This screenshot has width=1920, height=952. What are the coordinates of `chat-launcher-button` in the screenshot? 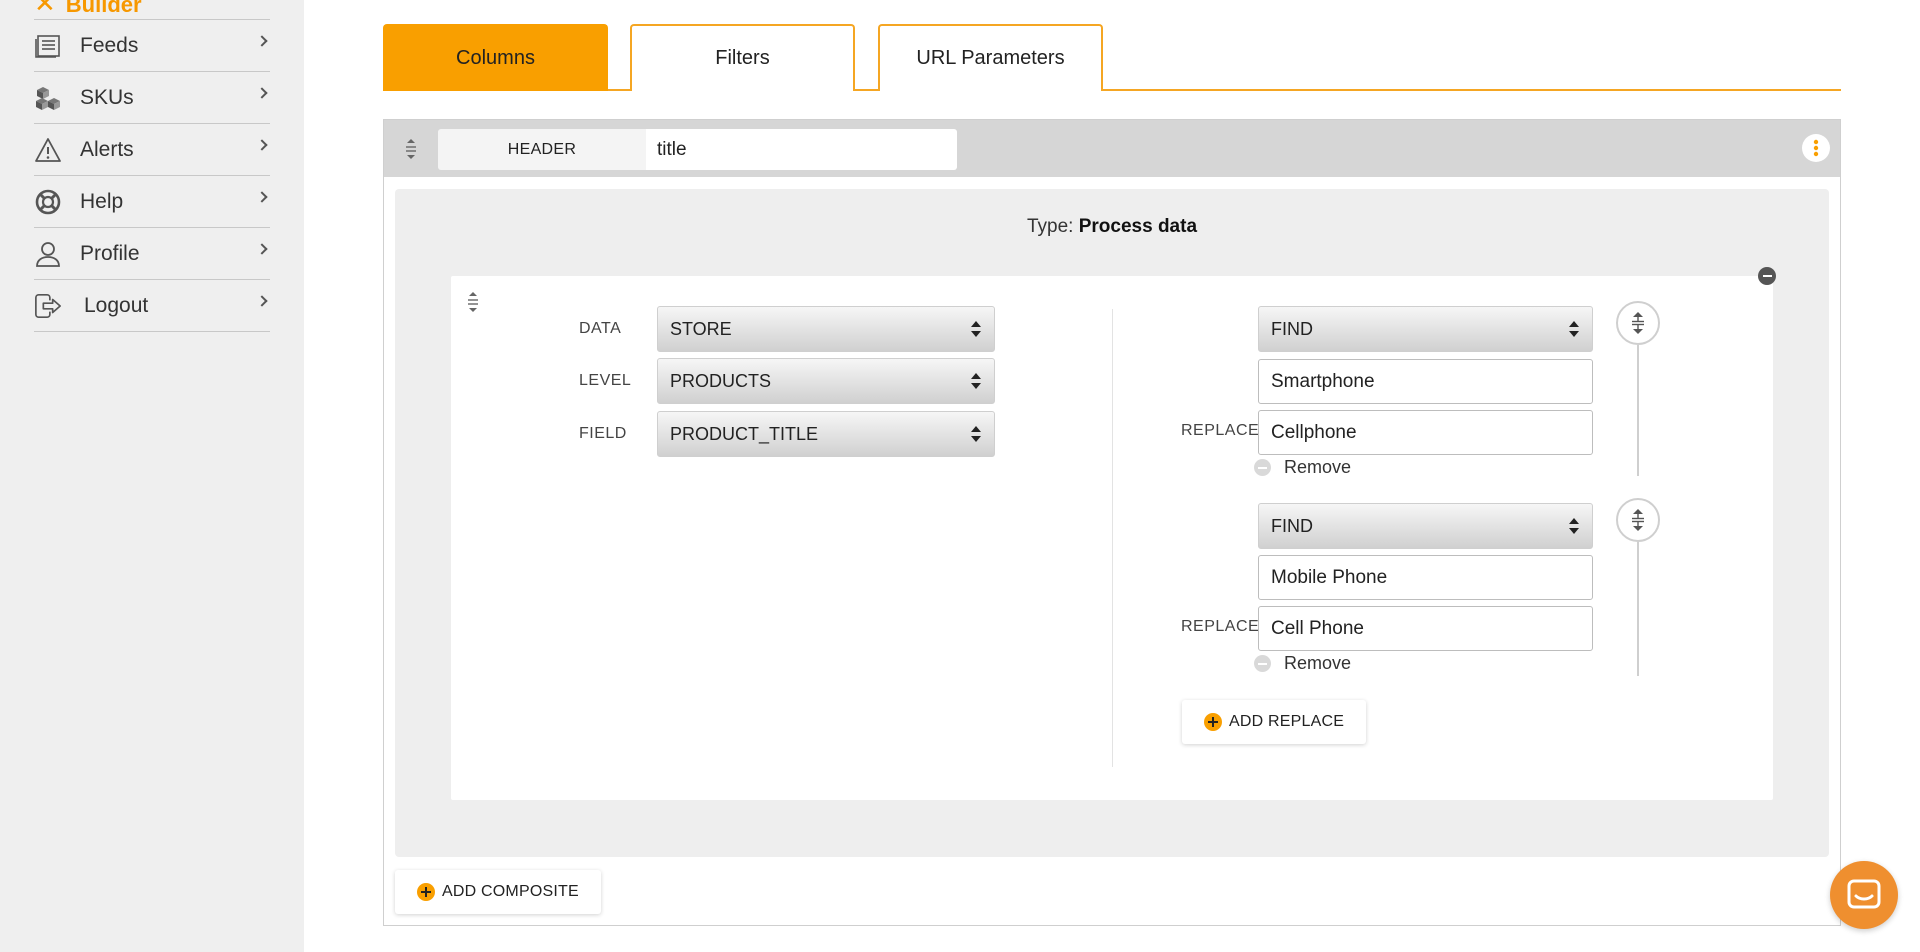 It's located at (1864, 895).